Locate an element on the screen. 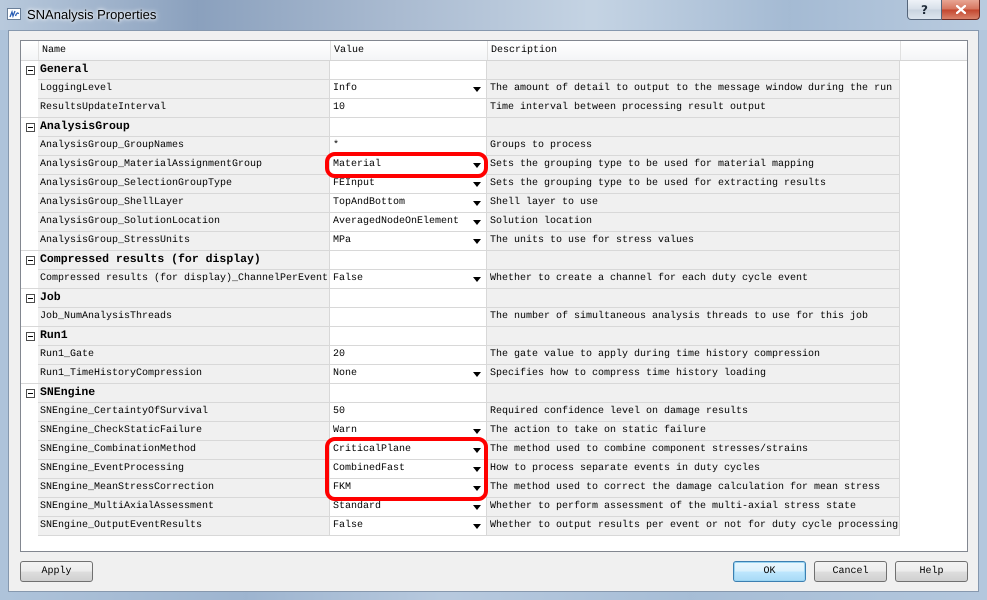 Image resolution: width=987 pixels, height=600 pixels. close-icon is located at coordinates (961, 9).